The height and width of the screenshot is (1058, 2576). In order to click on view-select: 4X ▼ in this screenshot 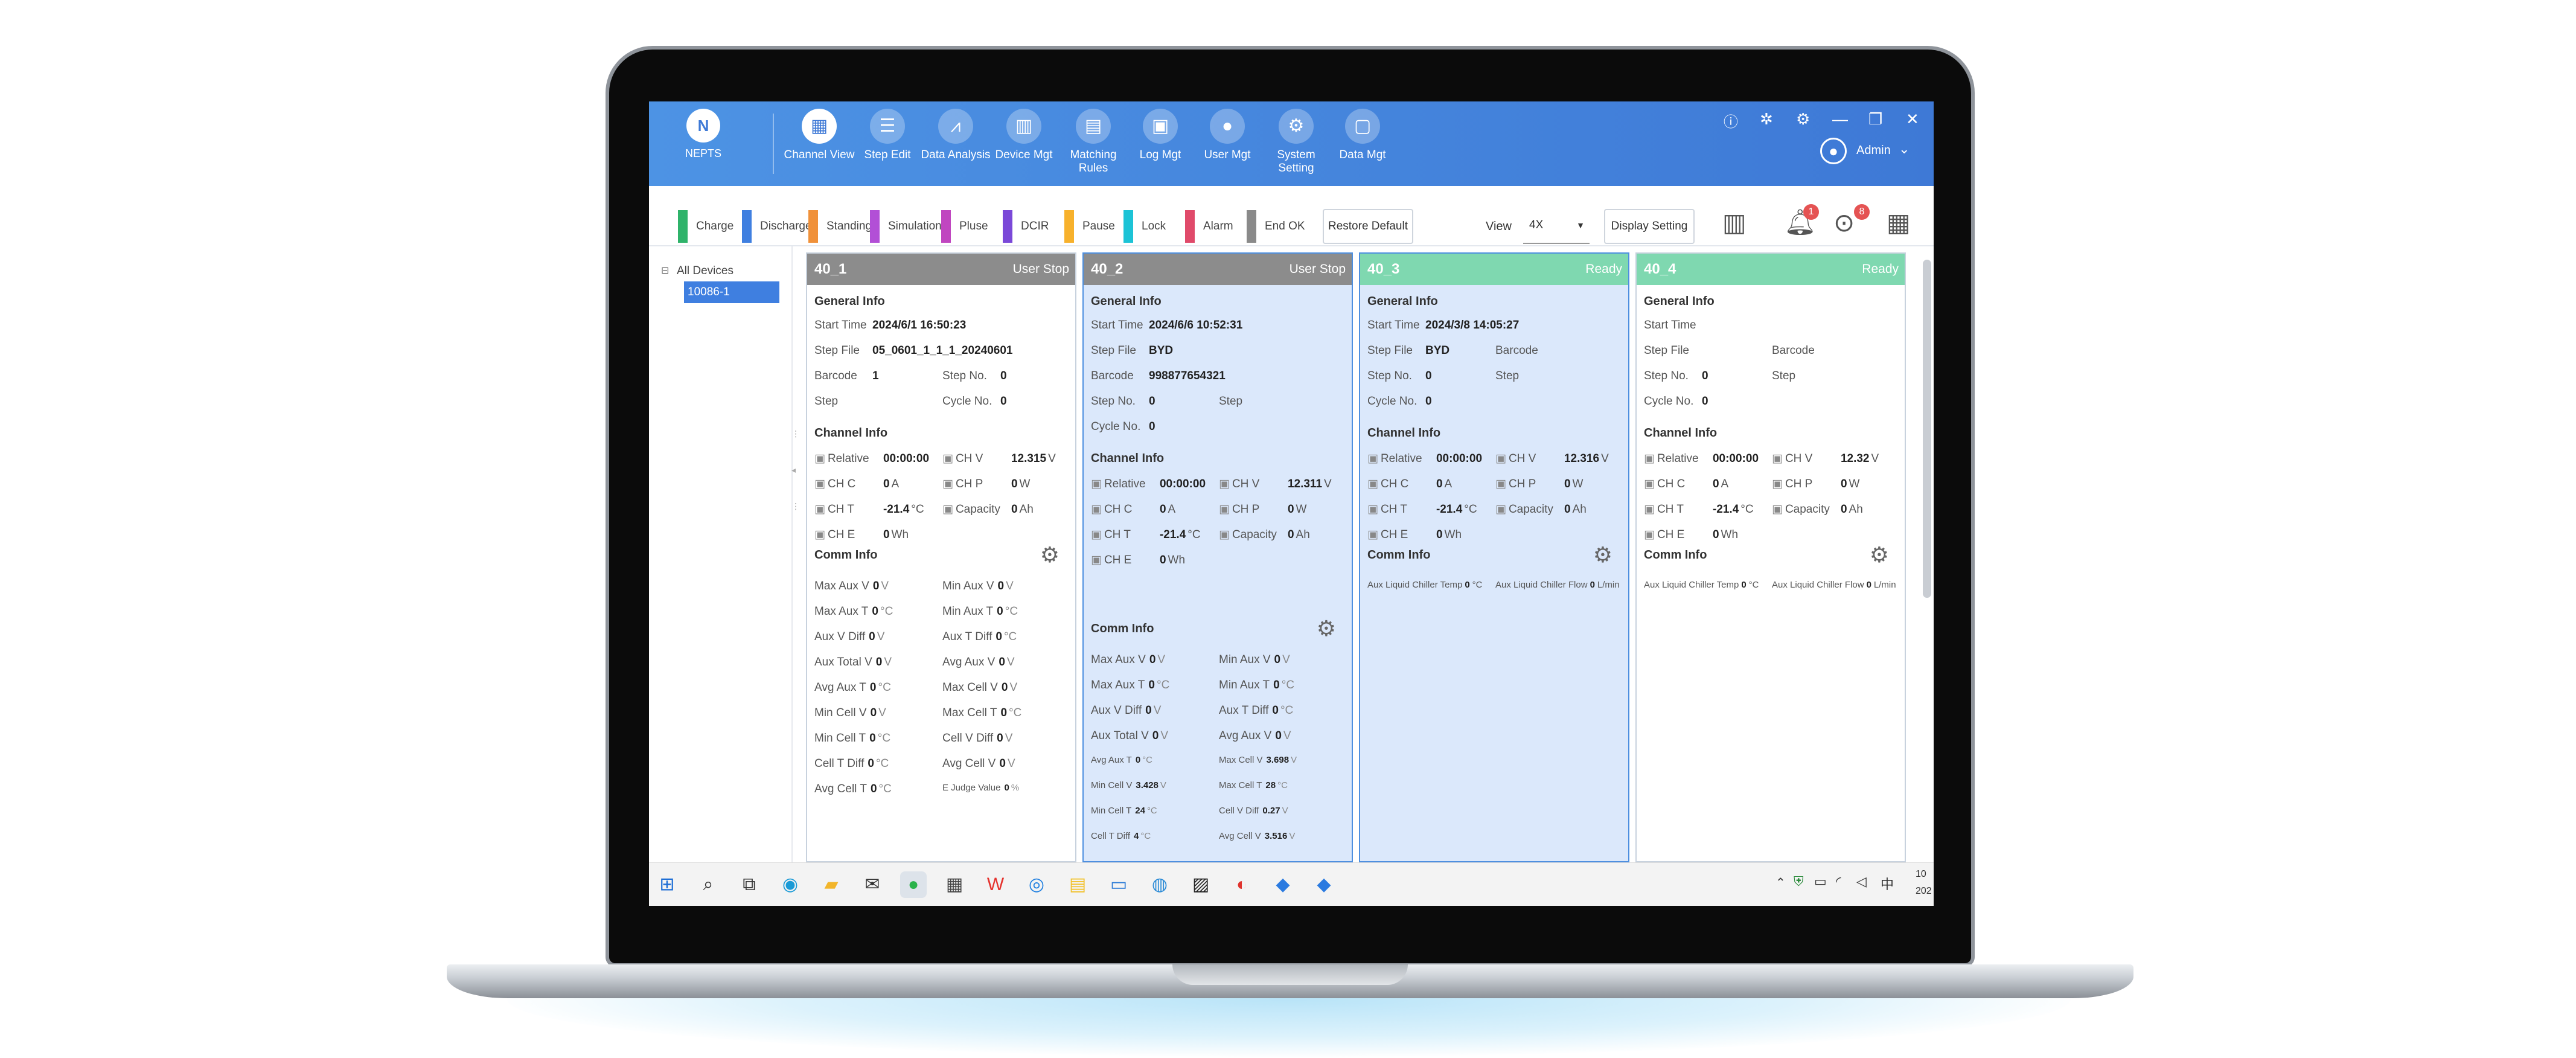, I will do `click(1557, 226)`.